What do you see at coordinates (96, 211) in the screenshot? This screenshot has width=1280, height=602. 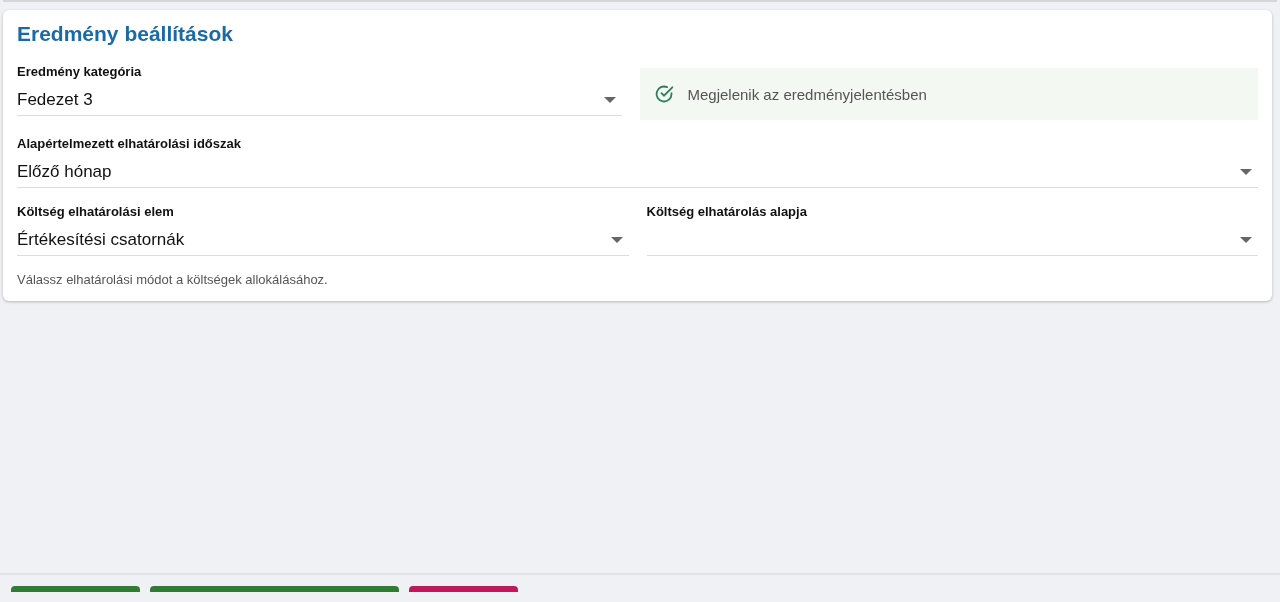 I see `field-label: Költség elhatárolási elem` at bounding box center [96, 211].